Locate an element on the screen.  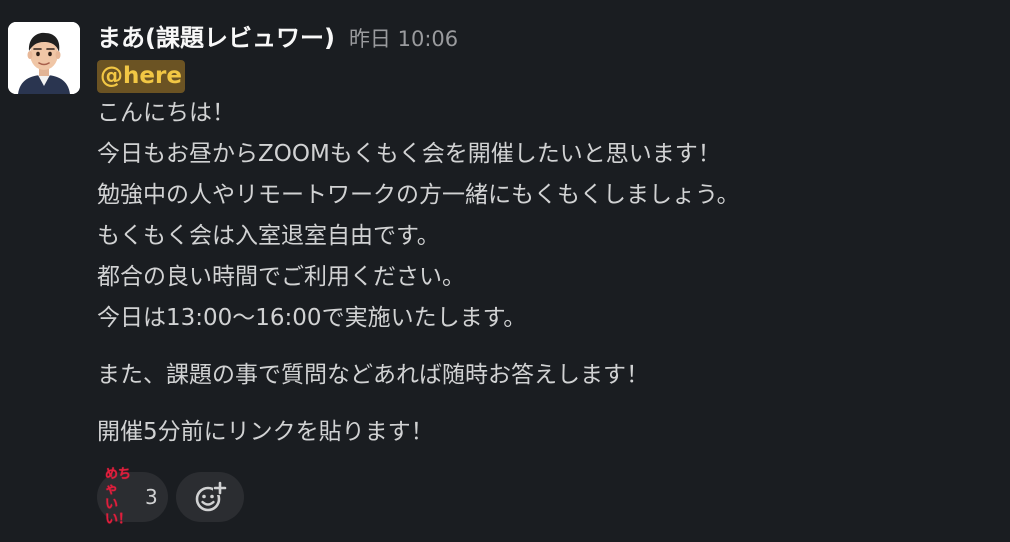
memoji-avatar-icon is located at coordinates (44, 58).